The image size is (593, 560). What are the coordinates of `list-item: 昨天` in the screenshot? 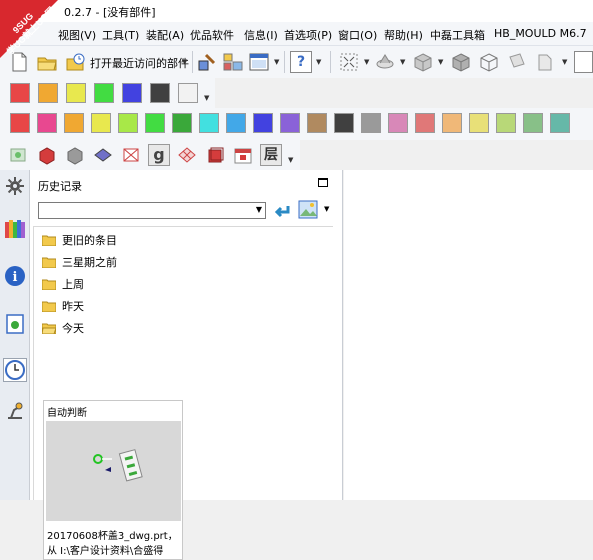 It's located at (63, 306).